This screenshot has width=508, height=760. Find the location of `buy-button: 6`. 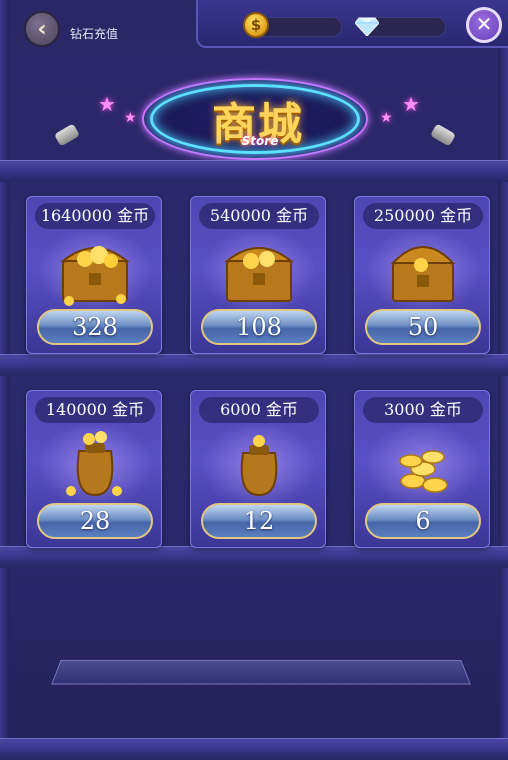

buy-button: 6 is located at coordinates (423, 521).